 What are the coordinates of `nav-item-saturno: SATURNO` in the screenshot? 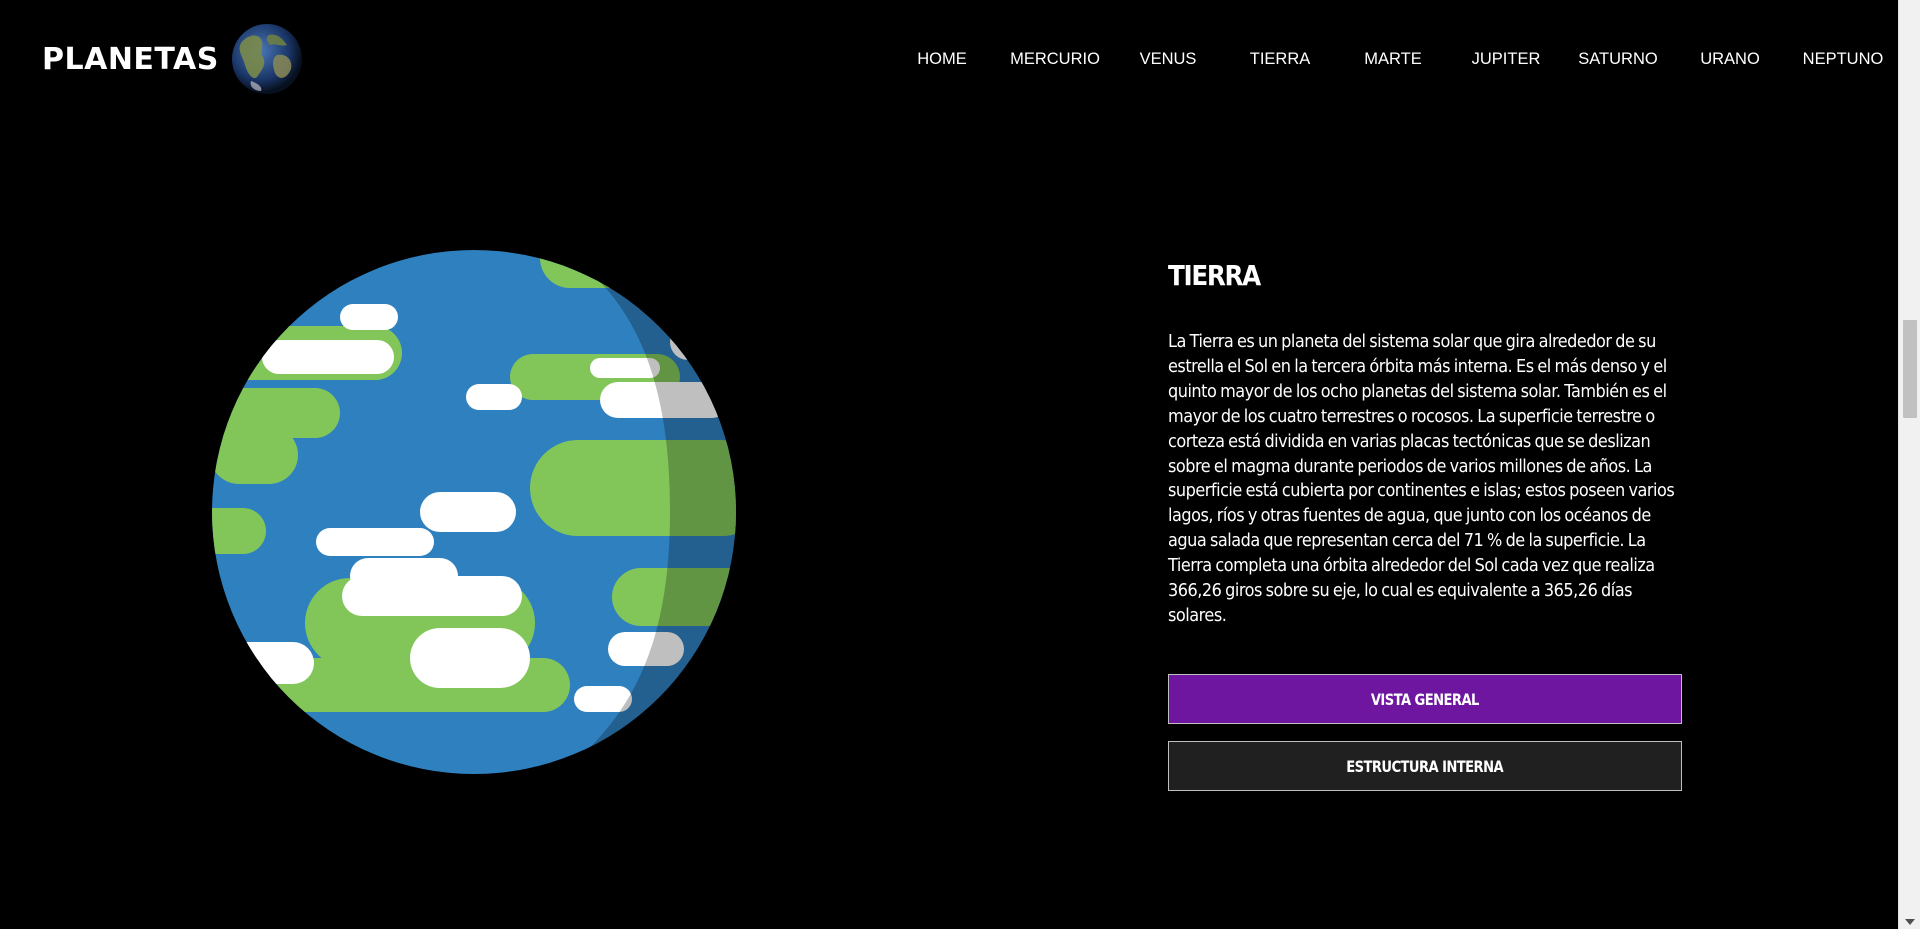 It's located at (1617, 59).